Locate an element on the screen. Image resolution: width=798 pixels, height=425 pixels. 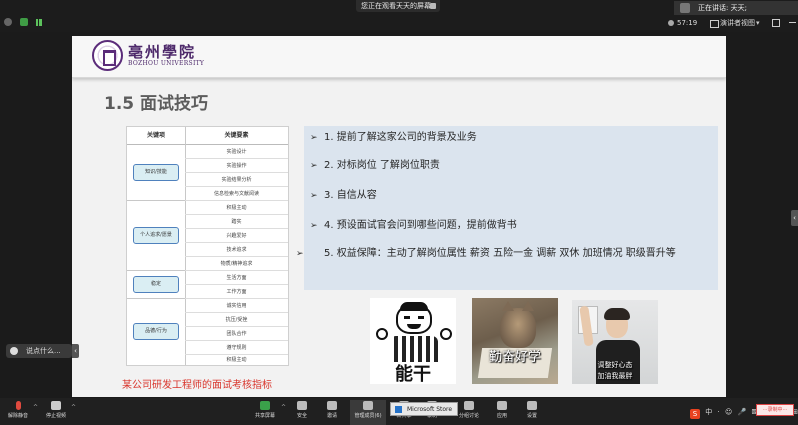
share-screen-icon is located at coordinates (265, 405).